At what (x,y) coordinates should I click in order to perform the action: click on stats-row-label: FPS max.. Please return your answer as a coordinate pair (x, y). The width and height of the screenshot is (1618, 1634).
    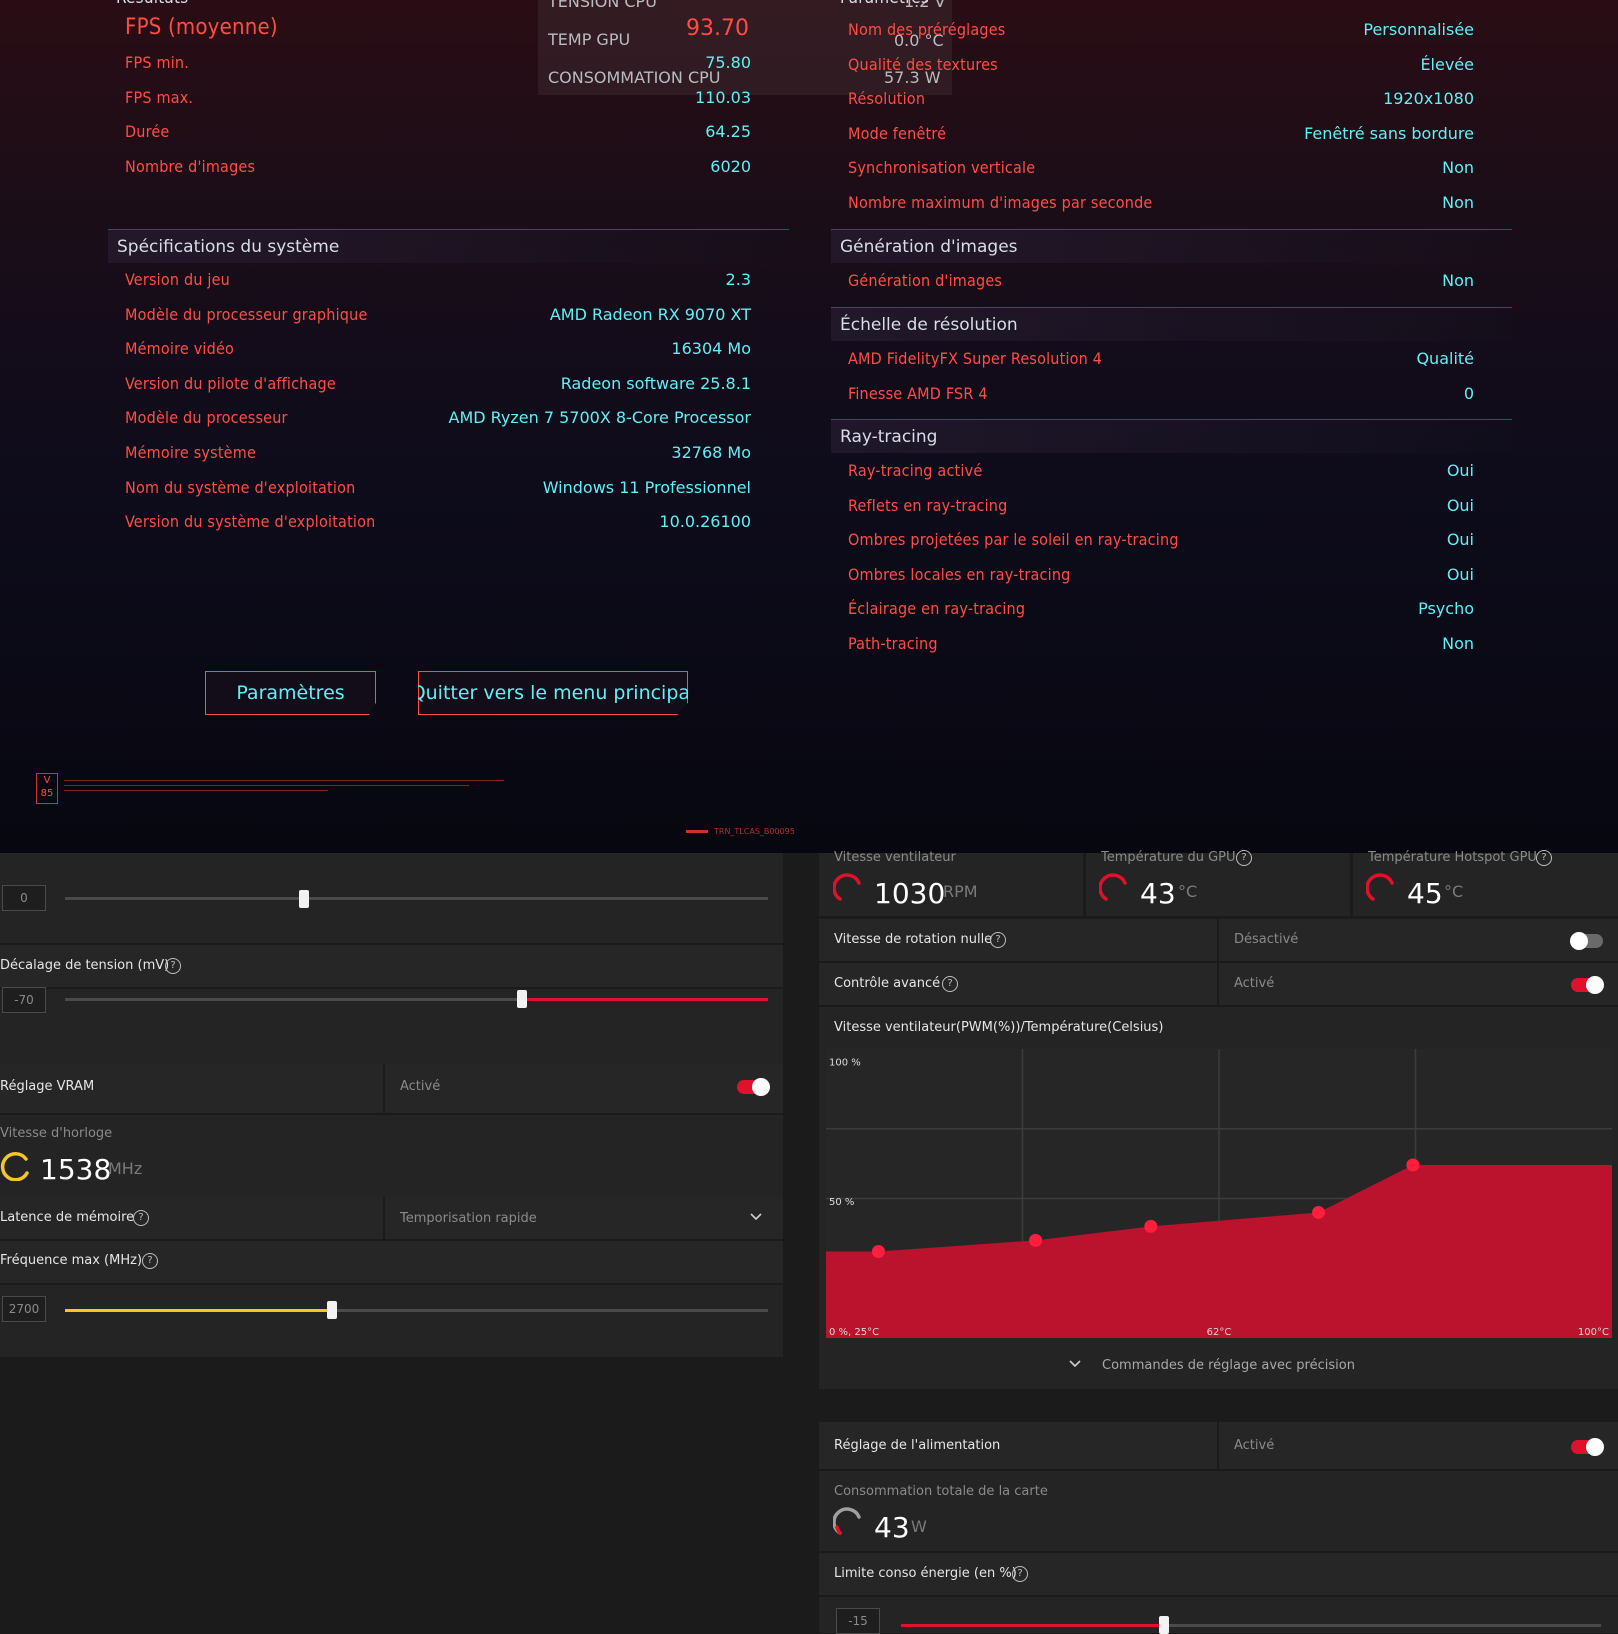
    Looking at the image, I should click on (159, 97).